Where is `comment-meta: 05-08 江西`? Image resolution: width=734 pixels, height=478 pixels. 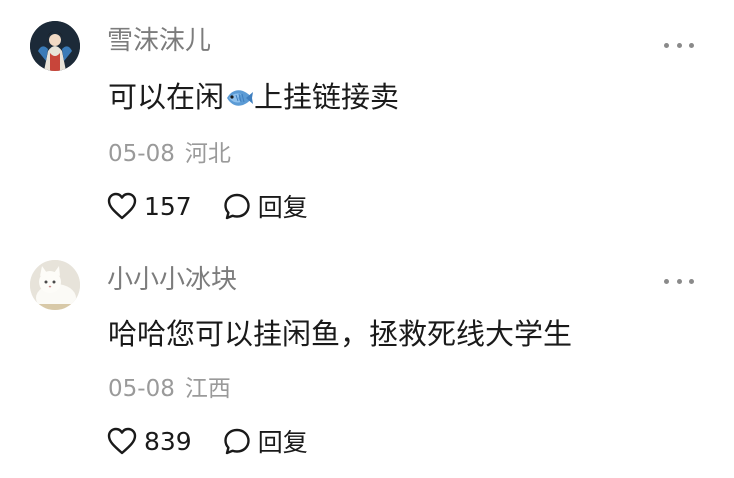
comment-meta: 05-08 江西 is located at coordinates (169, 389).